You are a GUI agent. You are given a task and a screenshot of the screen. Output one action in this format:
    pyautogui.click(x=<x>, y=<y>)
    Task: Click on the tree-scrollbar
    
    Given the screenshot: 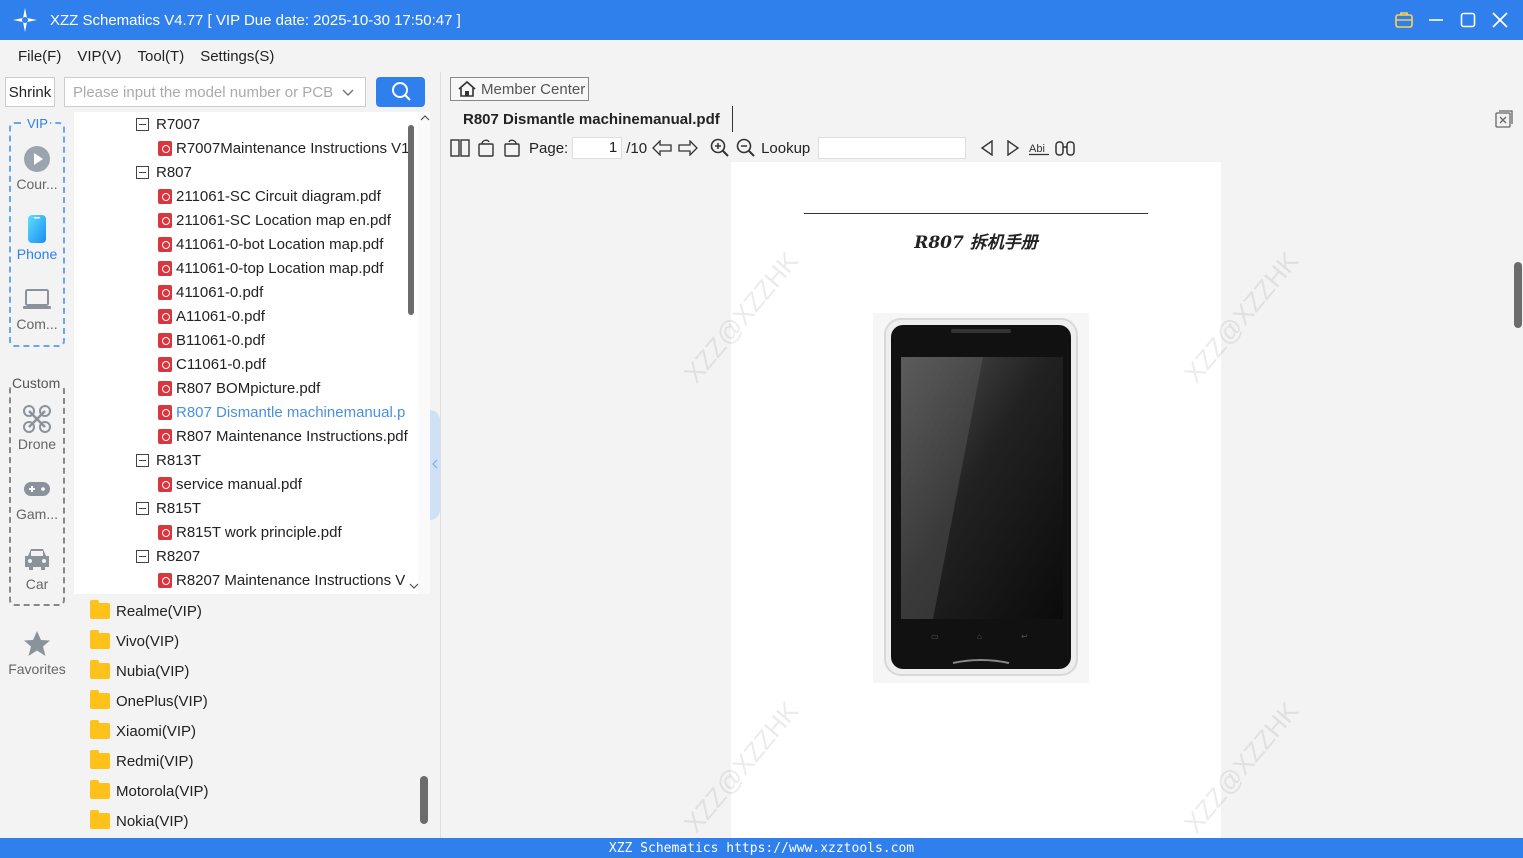 What is the action you would take?
    pyautogui.click(x=419, y=353)
    